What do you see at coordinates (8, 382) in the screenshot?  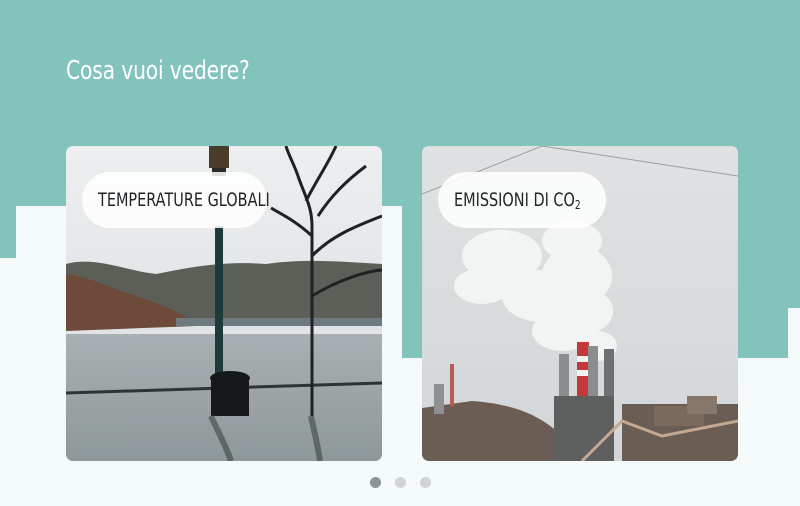 I see `light-panel-left-strip` at bounding box center [8, 382].